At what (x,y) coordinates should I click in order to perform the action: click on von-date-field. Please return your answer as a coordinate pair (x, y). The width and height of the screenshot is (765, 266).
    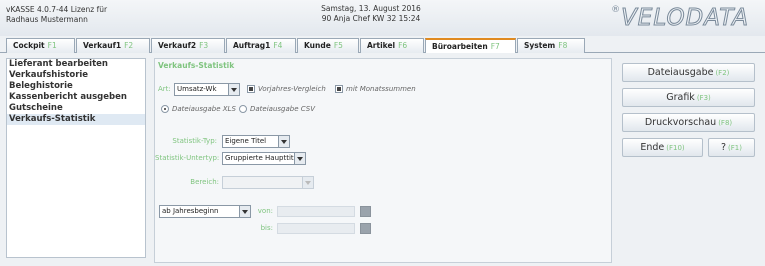
    Looking at the image, I should click on (316, 211).